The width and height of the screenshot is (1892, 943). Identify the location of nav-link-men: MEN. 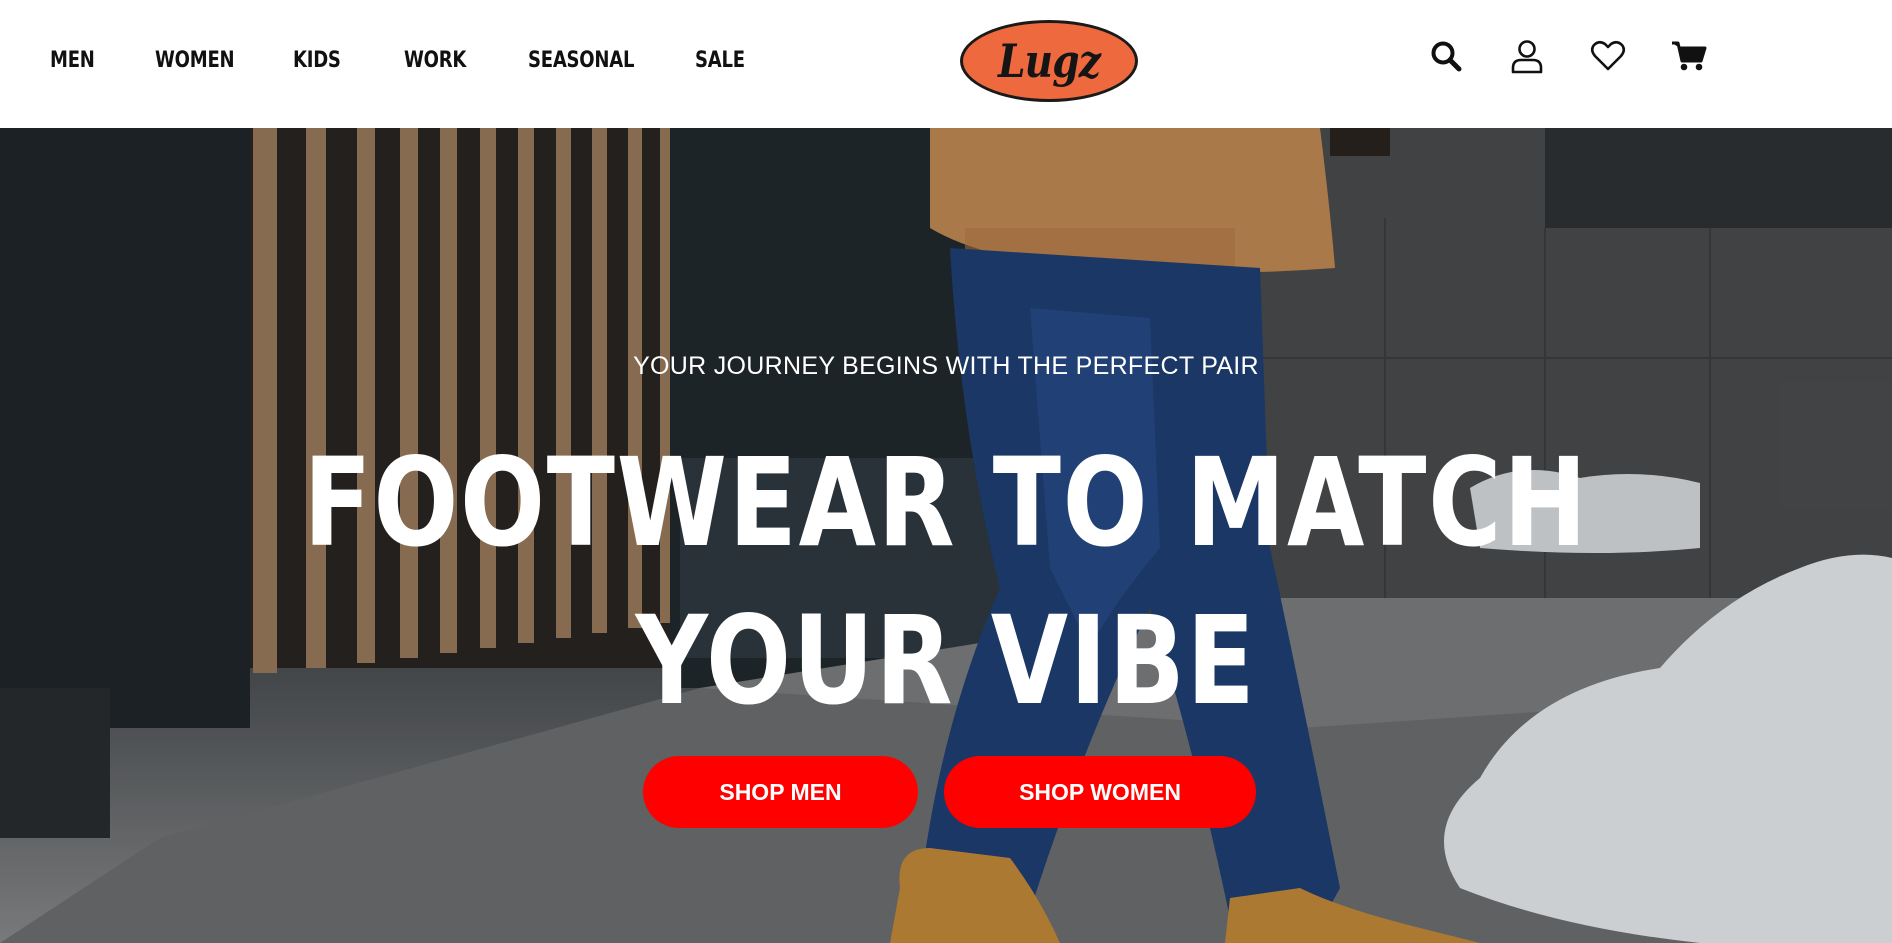
(72, 60).